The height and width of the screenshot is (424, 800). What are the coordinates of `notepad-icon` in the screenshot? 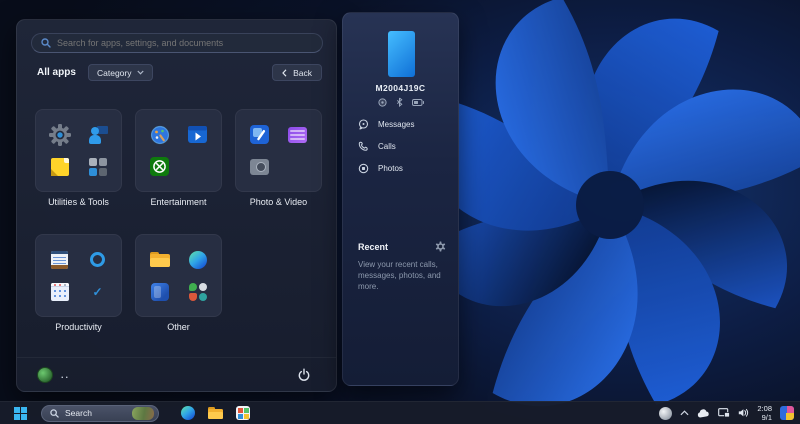 It's located at (60, 260).